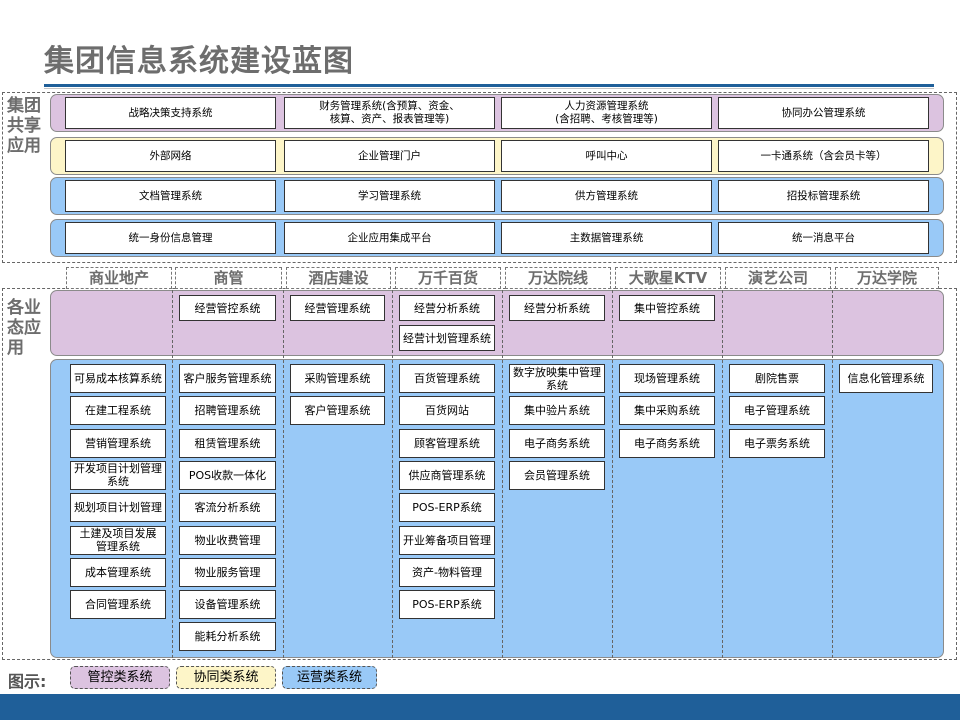 This screenshot has height=720, width=960. Describe the element at coordinates (118, 605) in the screenshot. I see `operation-system-box: 合同管理系统` at that location.